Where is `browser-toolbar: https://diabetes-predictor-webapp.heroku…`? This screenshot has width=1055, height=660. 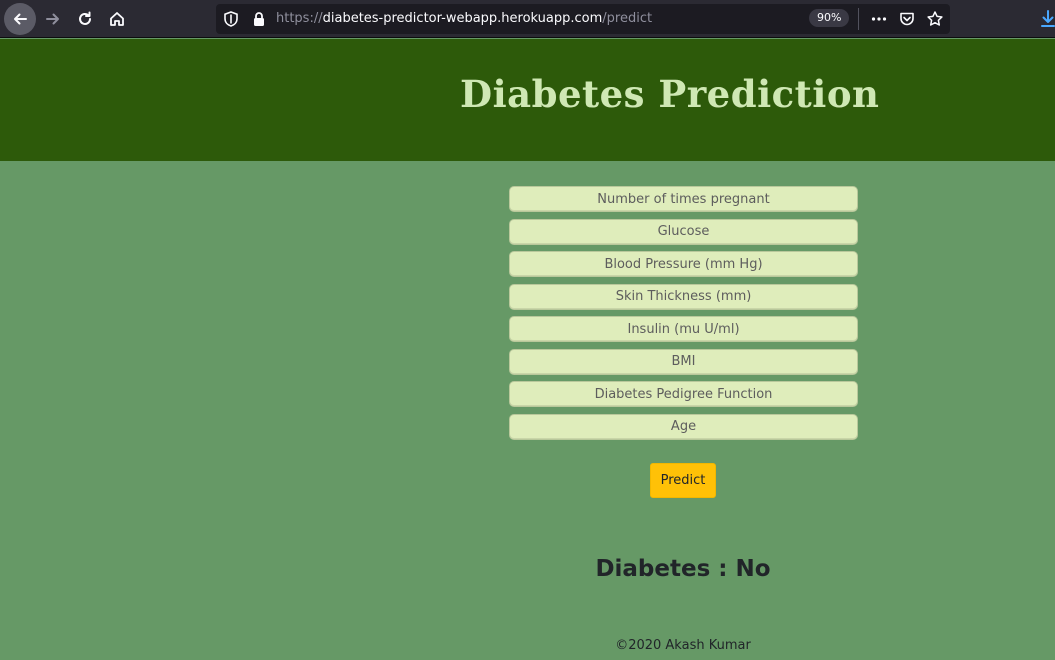 browser-toolbar: https://diabetes-predictor-webapp.heroku… is located at coordinates (527, 19).